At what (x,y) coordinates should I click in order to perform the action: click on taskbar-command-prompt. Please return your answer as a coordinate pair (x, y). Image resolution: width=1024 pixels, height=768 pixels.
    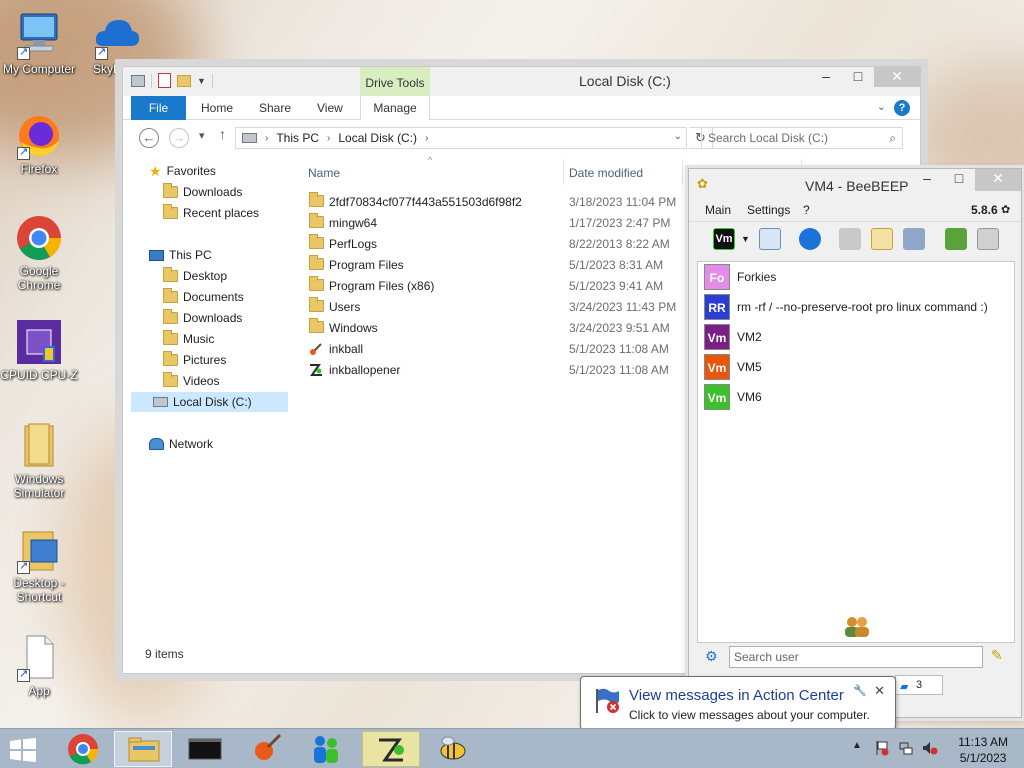
    Looking at the image, I should click on (205, 749).